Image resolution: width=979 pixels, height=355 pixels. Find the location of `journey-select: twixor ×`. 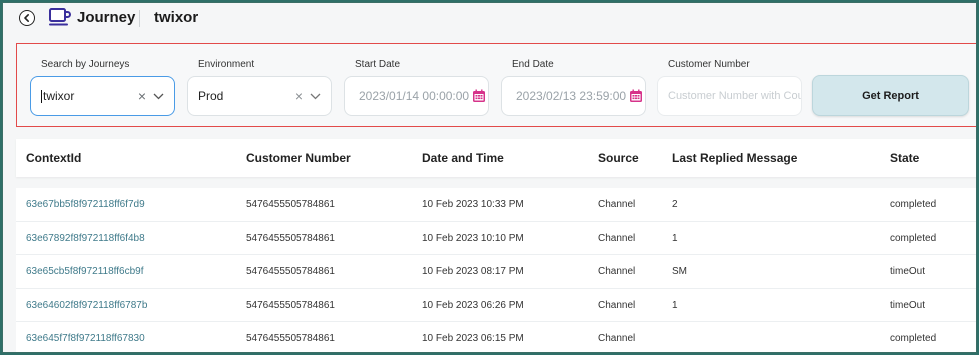

journey-select: twixor × is located at coordinates (102, 96).